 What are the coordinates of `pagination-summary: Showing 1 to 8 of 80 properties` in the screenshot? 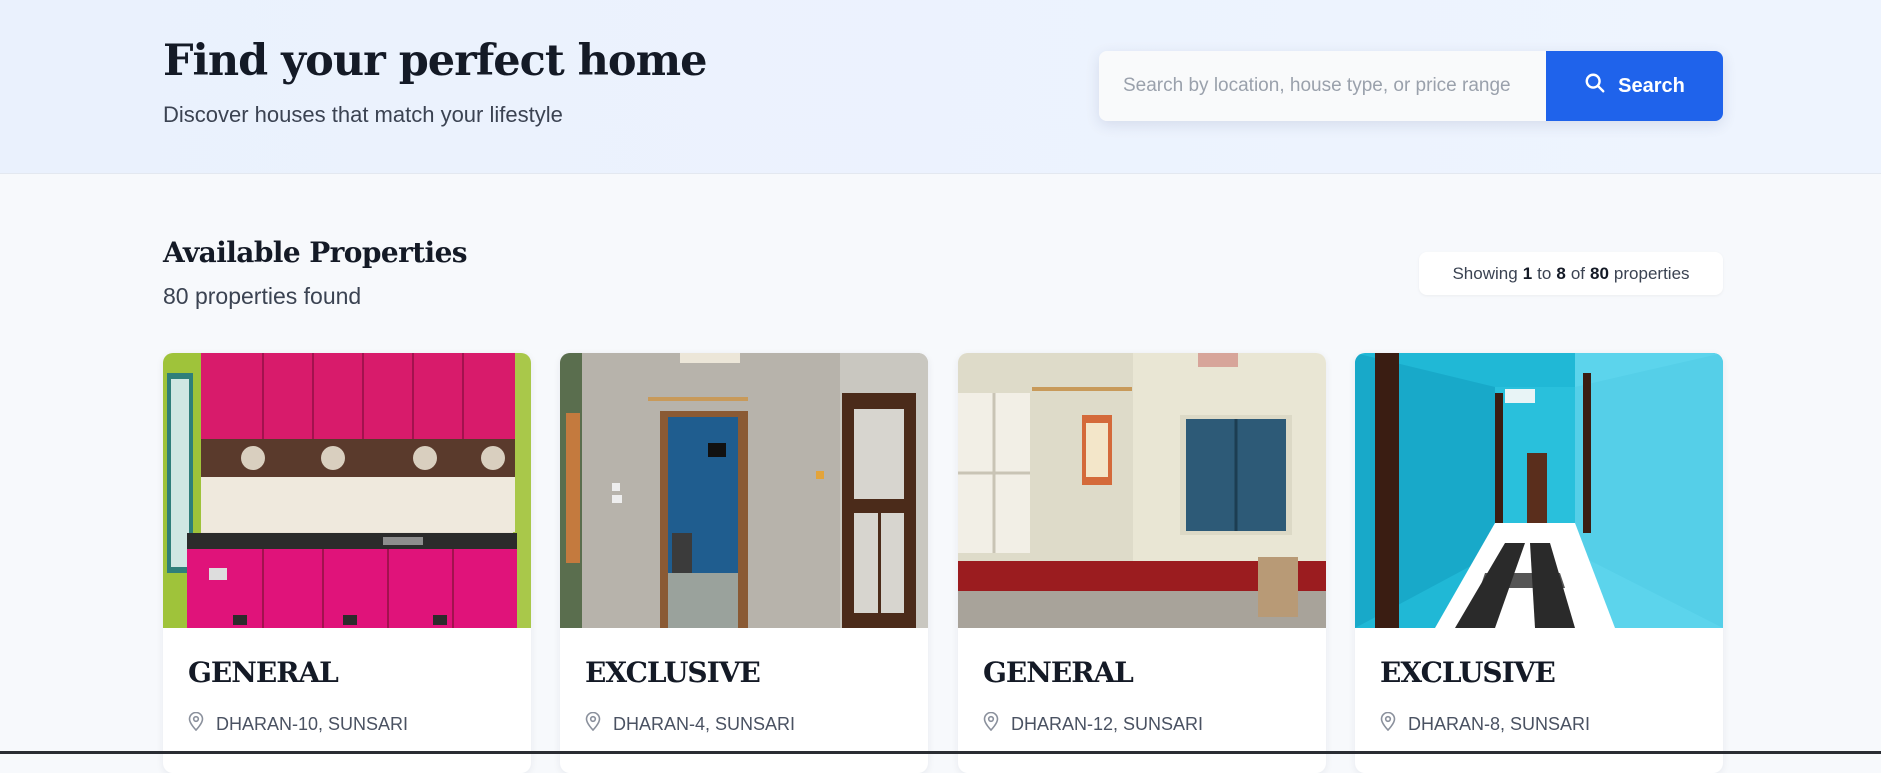 It's located at (1571, 273).